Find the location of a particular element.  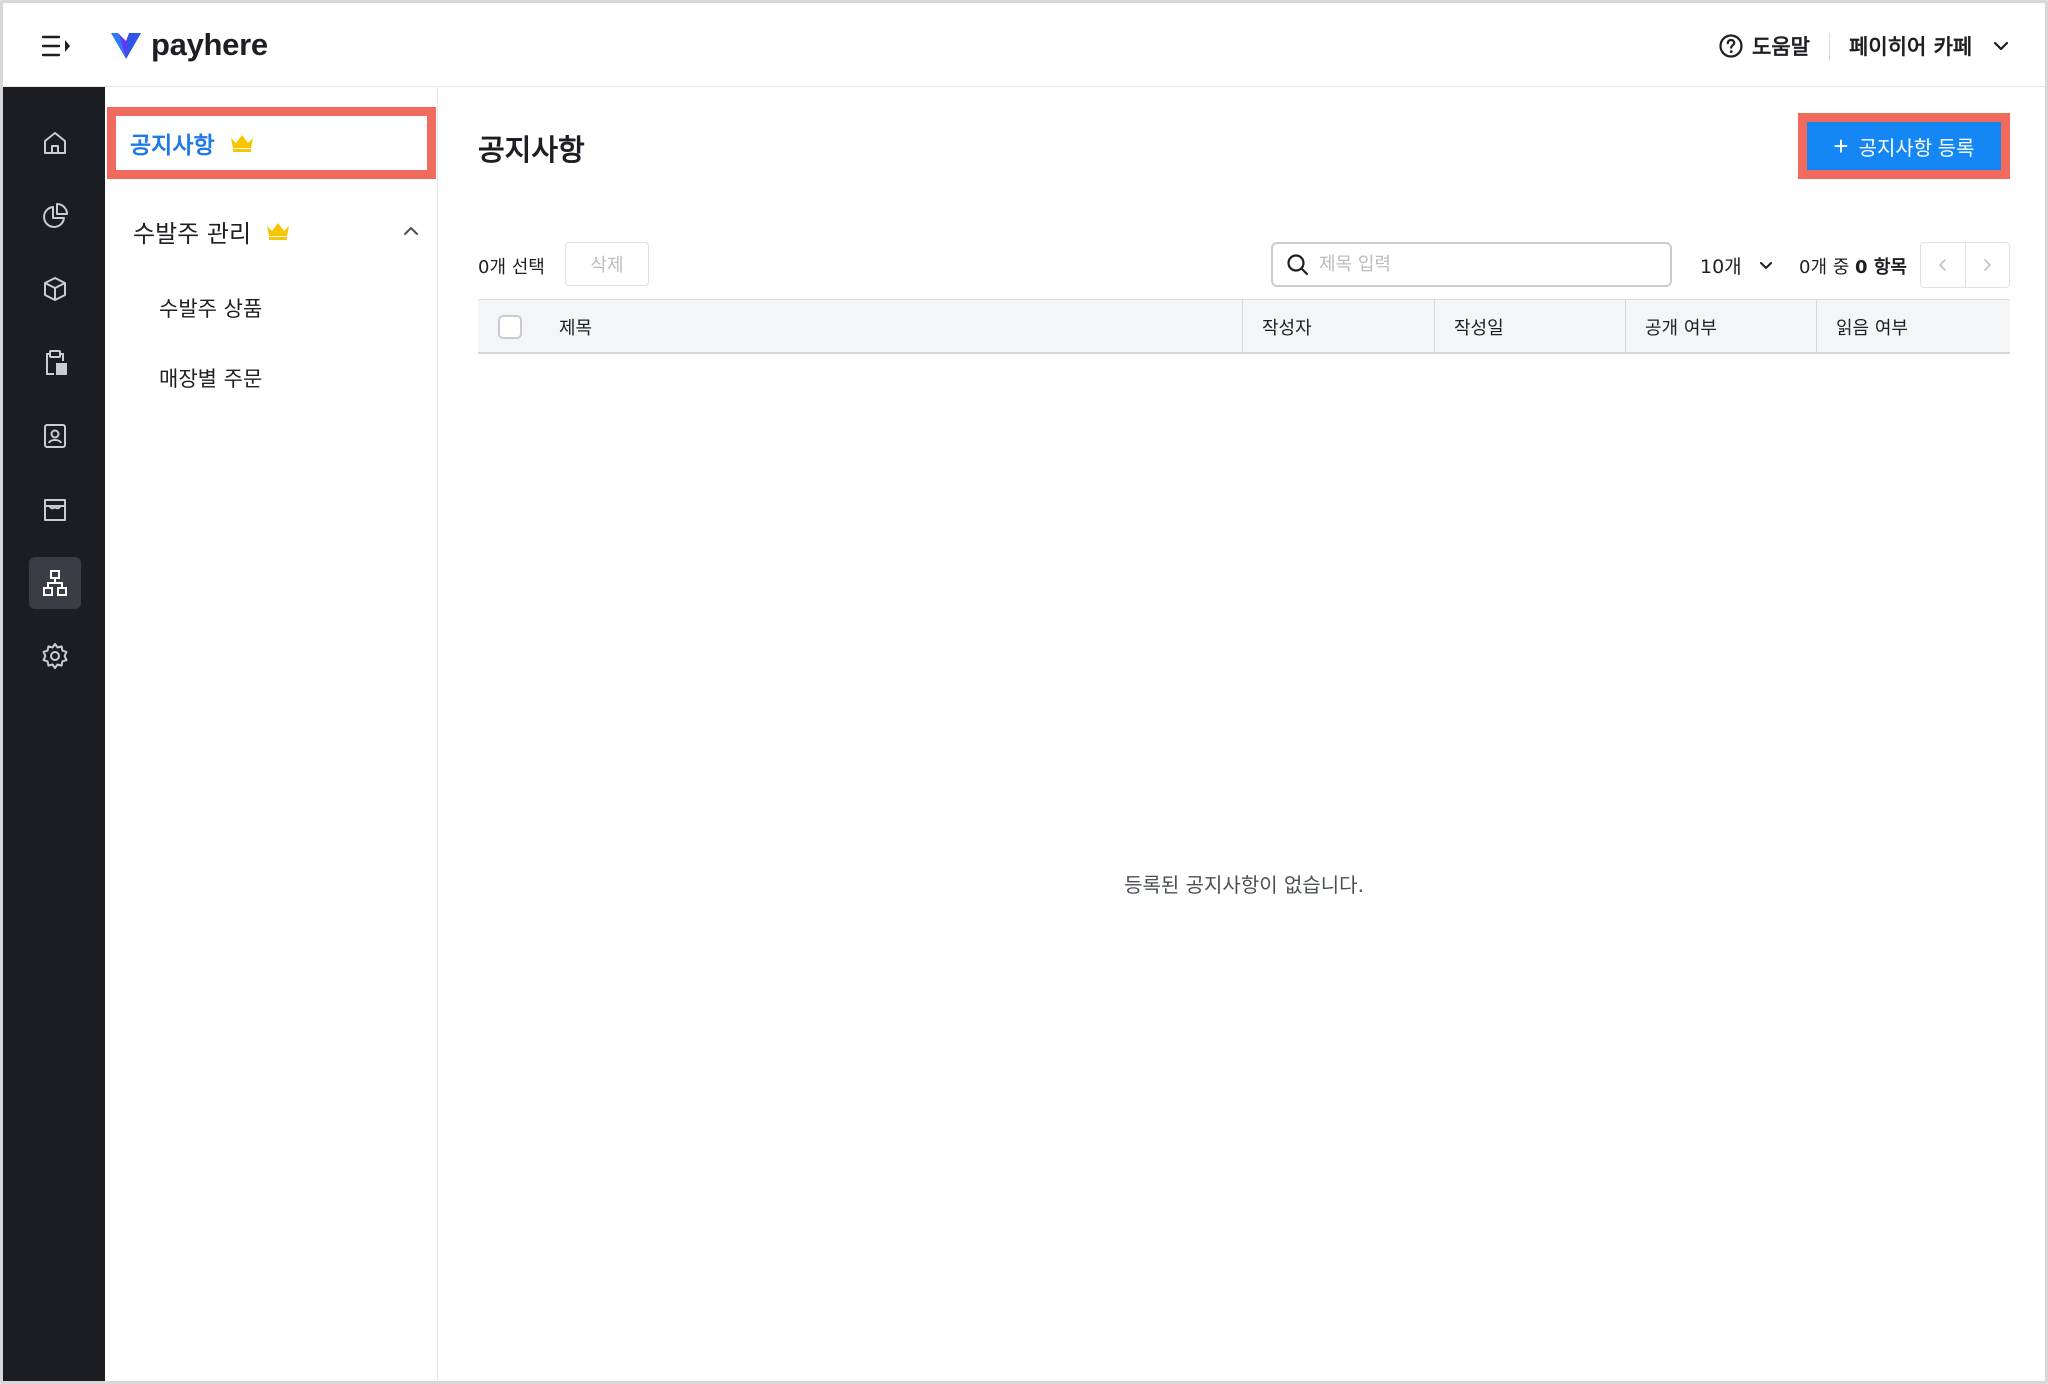

table-header: 제목 작성자 작성일 공개 여부 읽음 여부 is located at coordinates (1244, 326).